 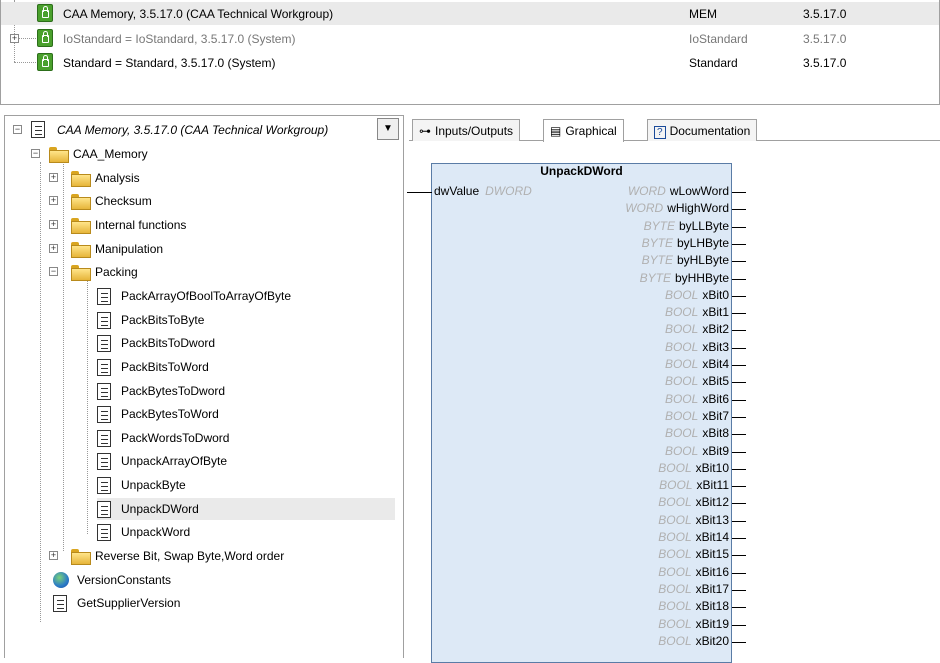 I want to click on pin-name: xBit4, so click(x=715, y=364).